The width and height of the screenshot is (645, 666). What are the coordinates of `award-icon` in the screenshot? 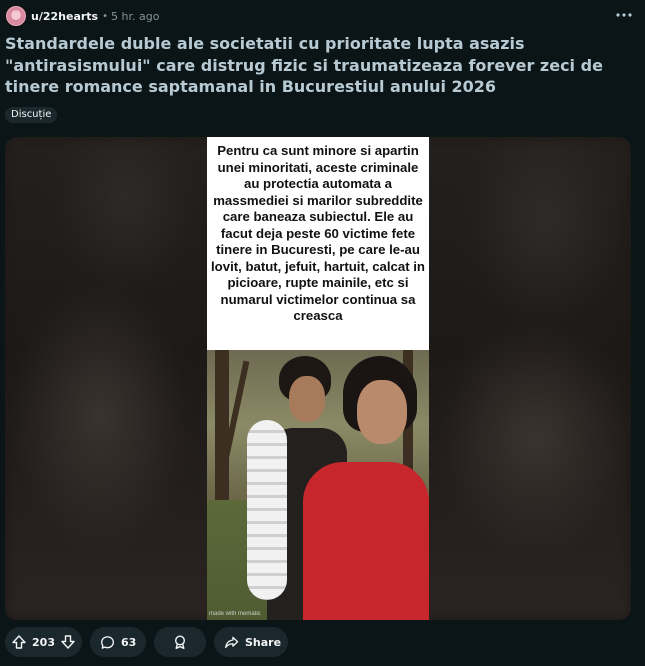 It's located at (180, 642).